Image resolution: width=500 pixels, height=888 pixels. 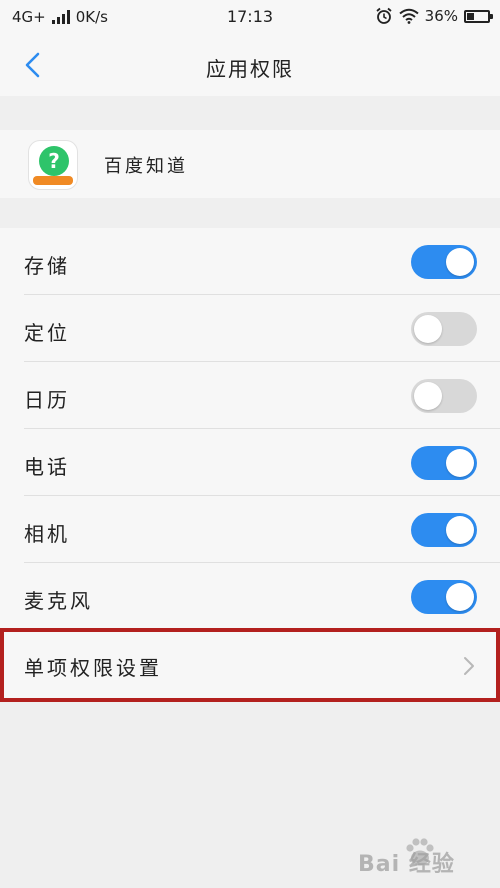 What do you see at coordinates (250, 328) in the screenshot?
I see `permission-row: 定位` at bounding box center [250, 328].